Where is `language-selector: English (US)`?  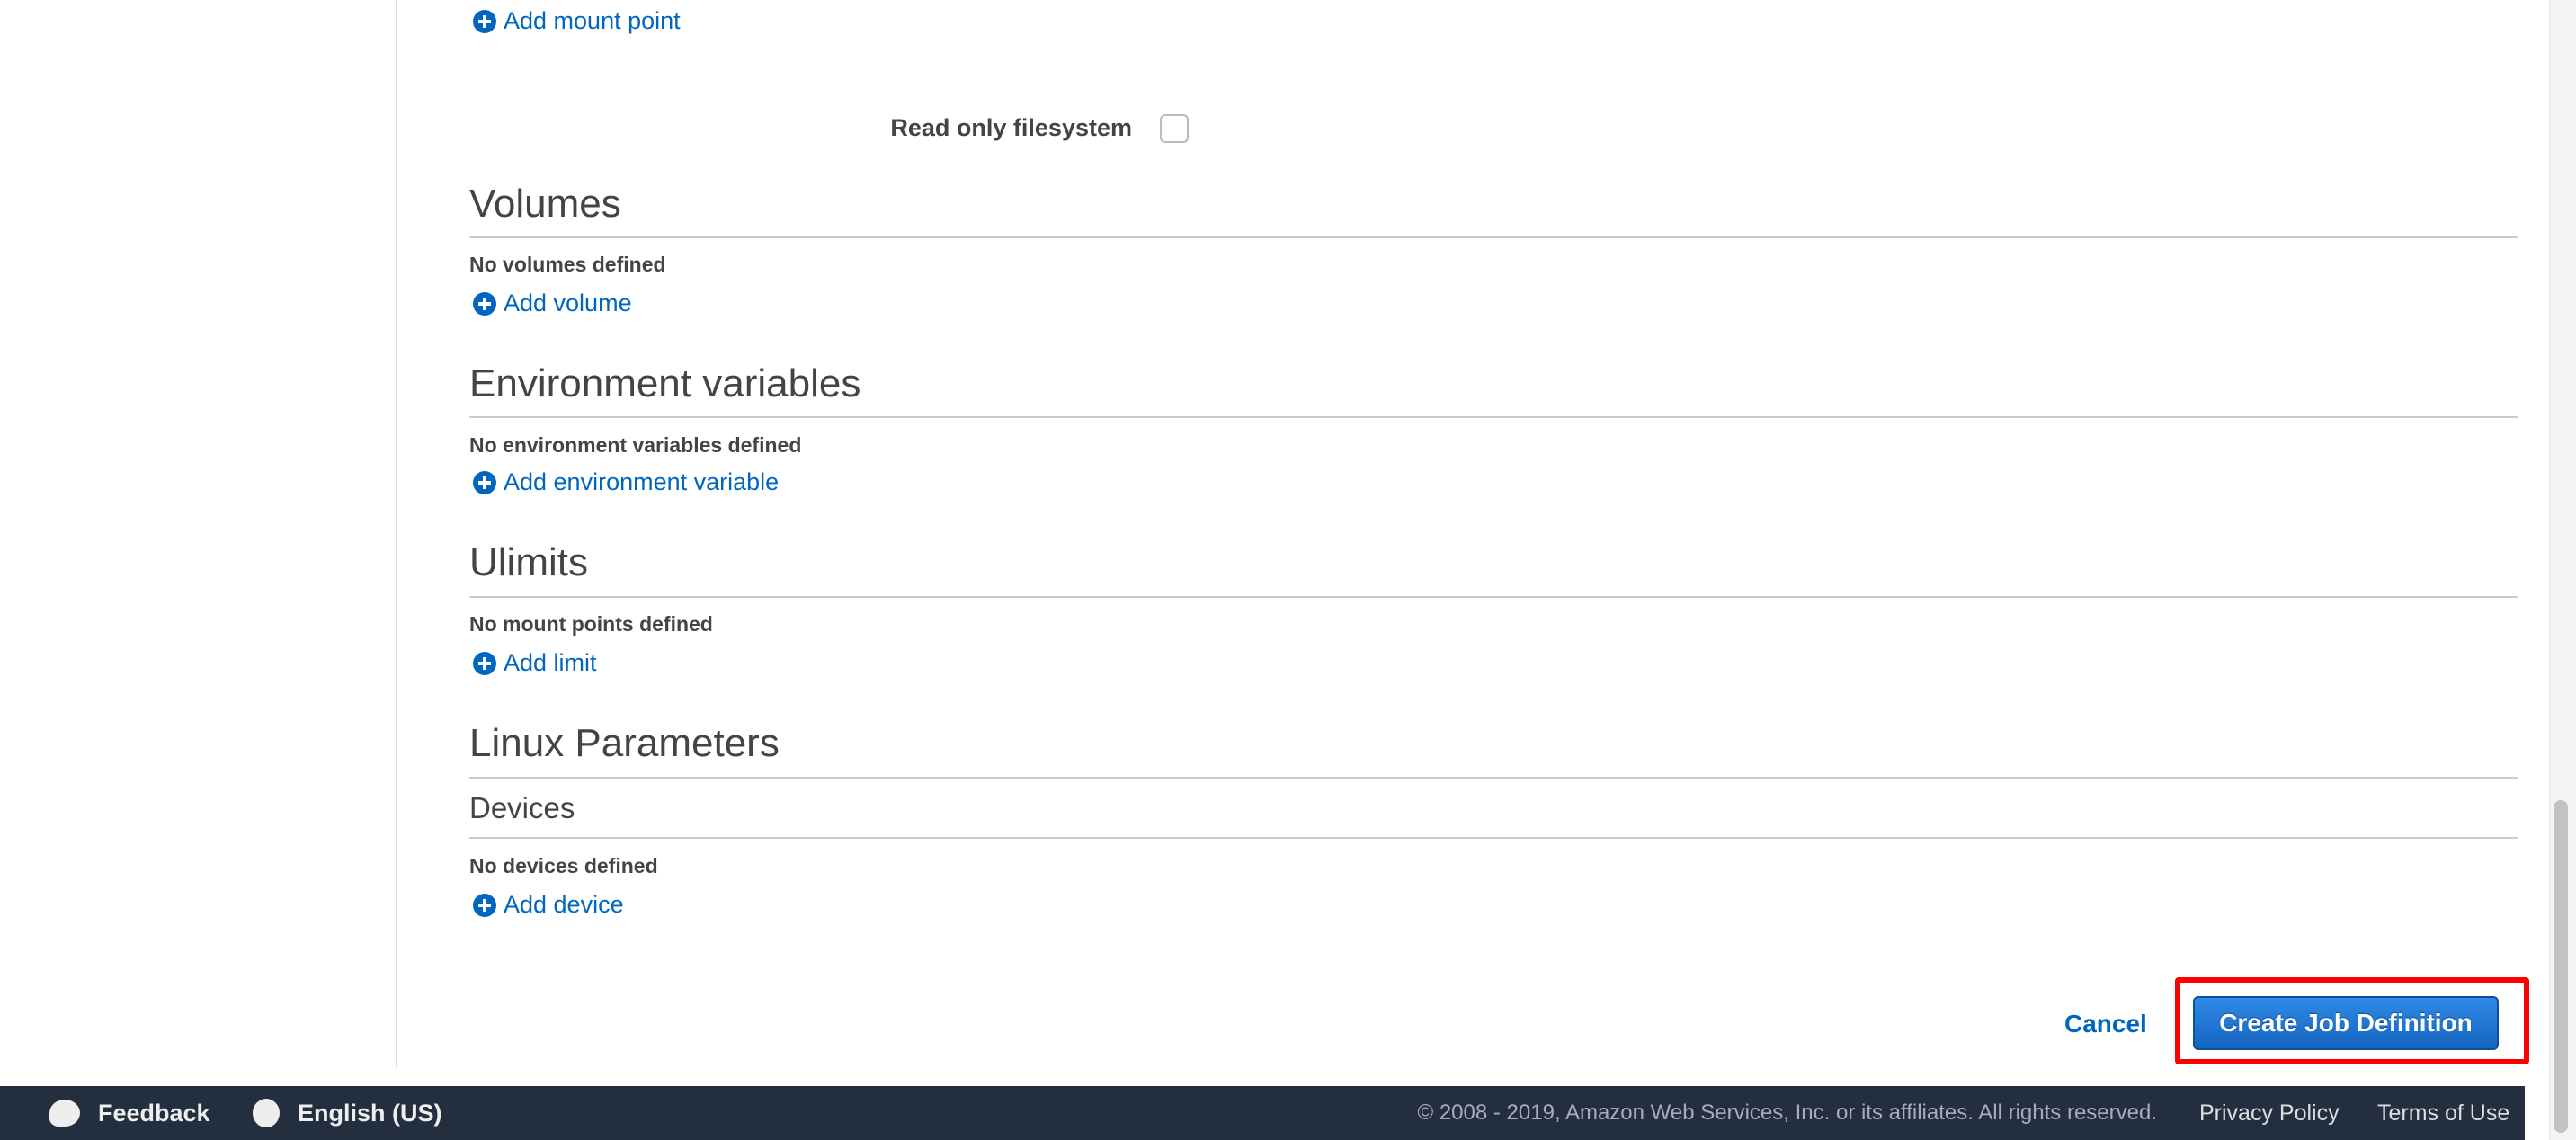 language-selector: English (US) is located at coordinates (348, 1113).